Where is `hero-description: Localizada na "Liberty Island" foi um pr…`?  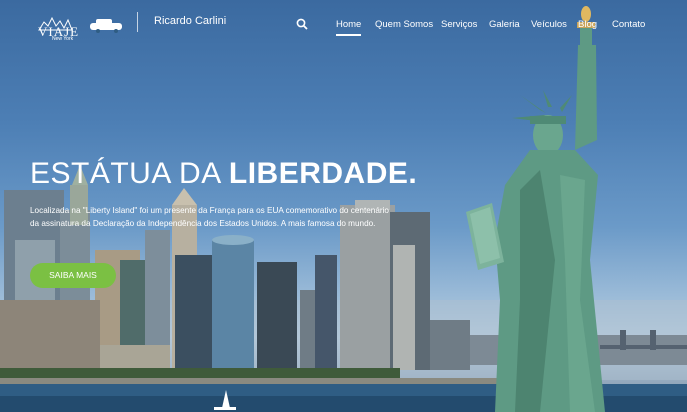
hero-description: Localizada na "Liberty Island" foi um pr… is located at coordinates (209, 217).